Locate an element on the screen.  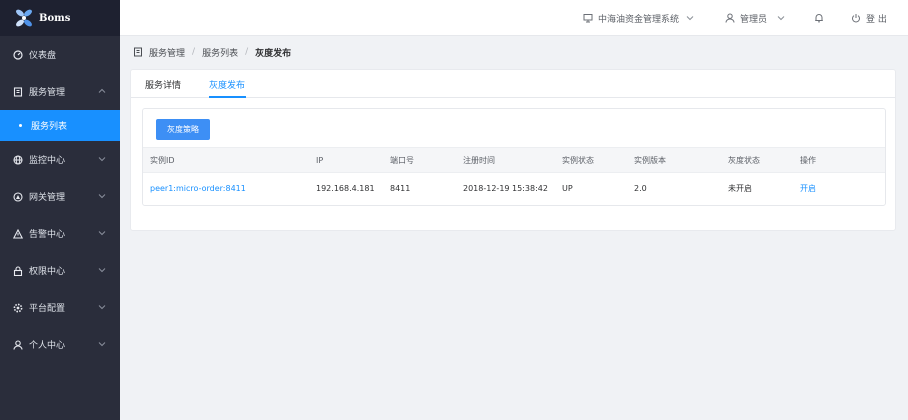
logout-button: 登 出 is located at coordinates (869, 18).